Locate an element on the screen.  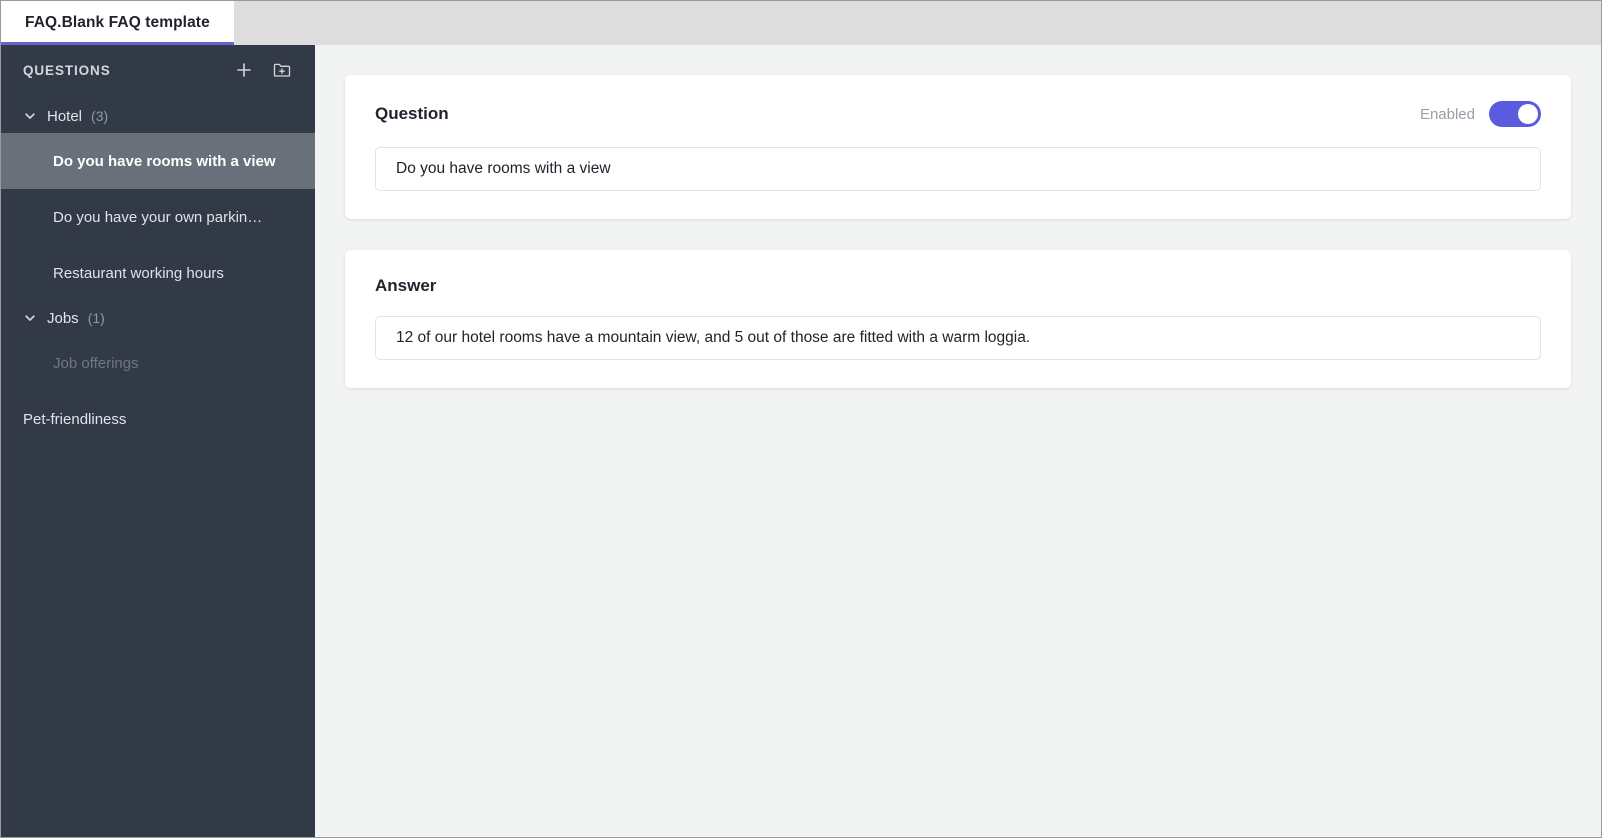
sidebar-header-actions is located at coordinates (263, 70).